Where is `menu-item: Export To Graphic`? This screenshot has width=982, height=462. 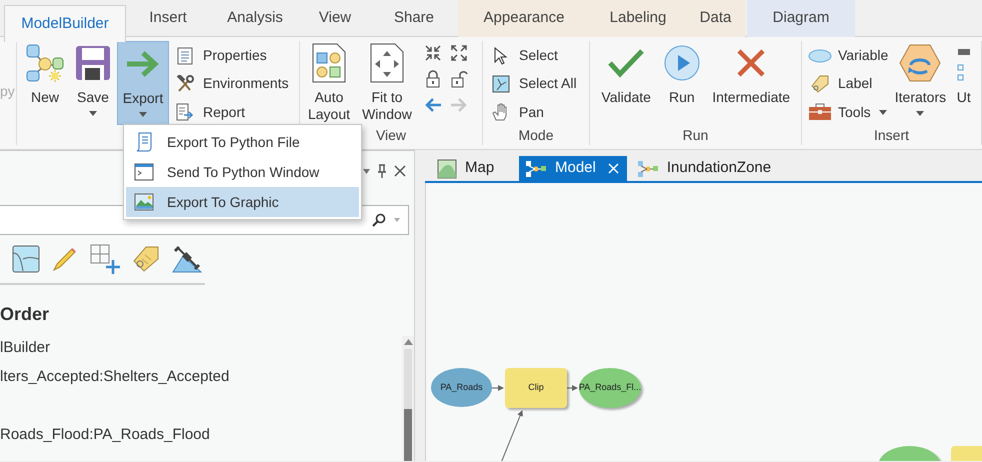 menu-item: Export To Graphic is located at coordinates (242, 202).